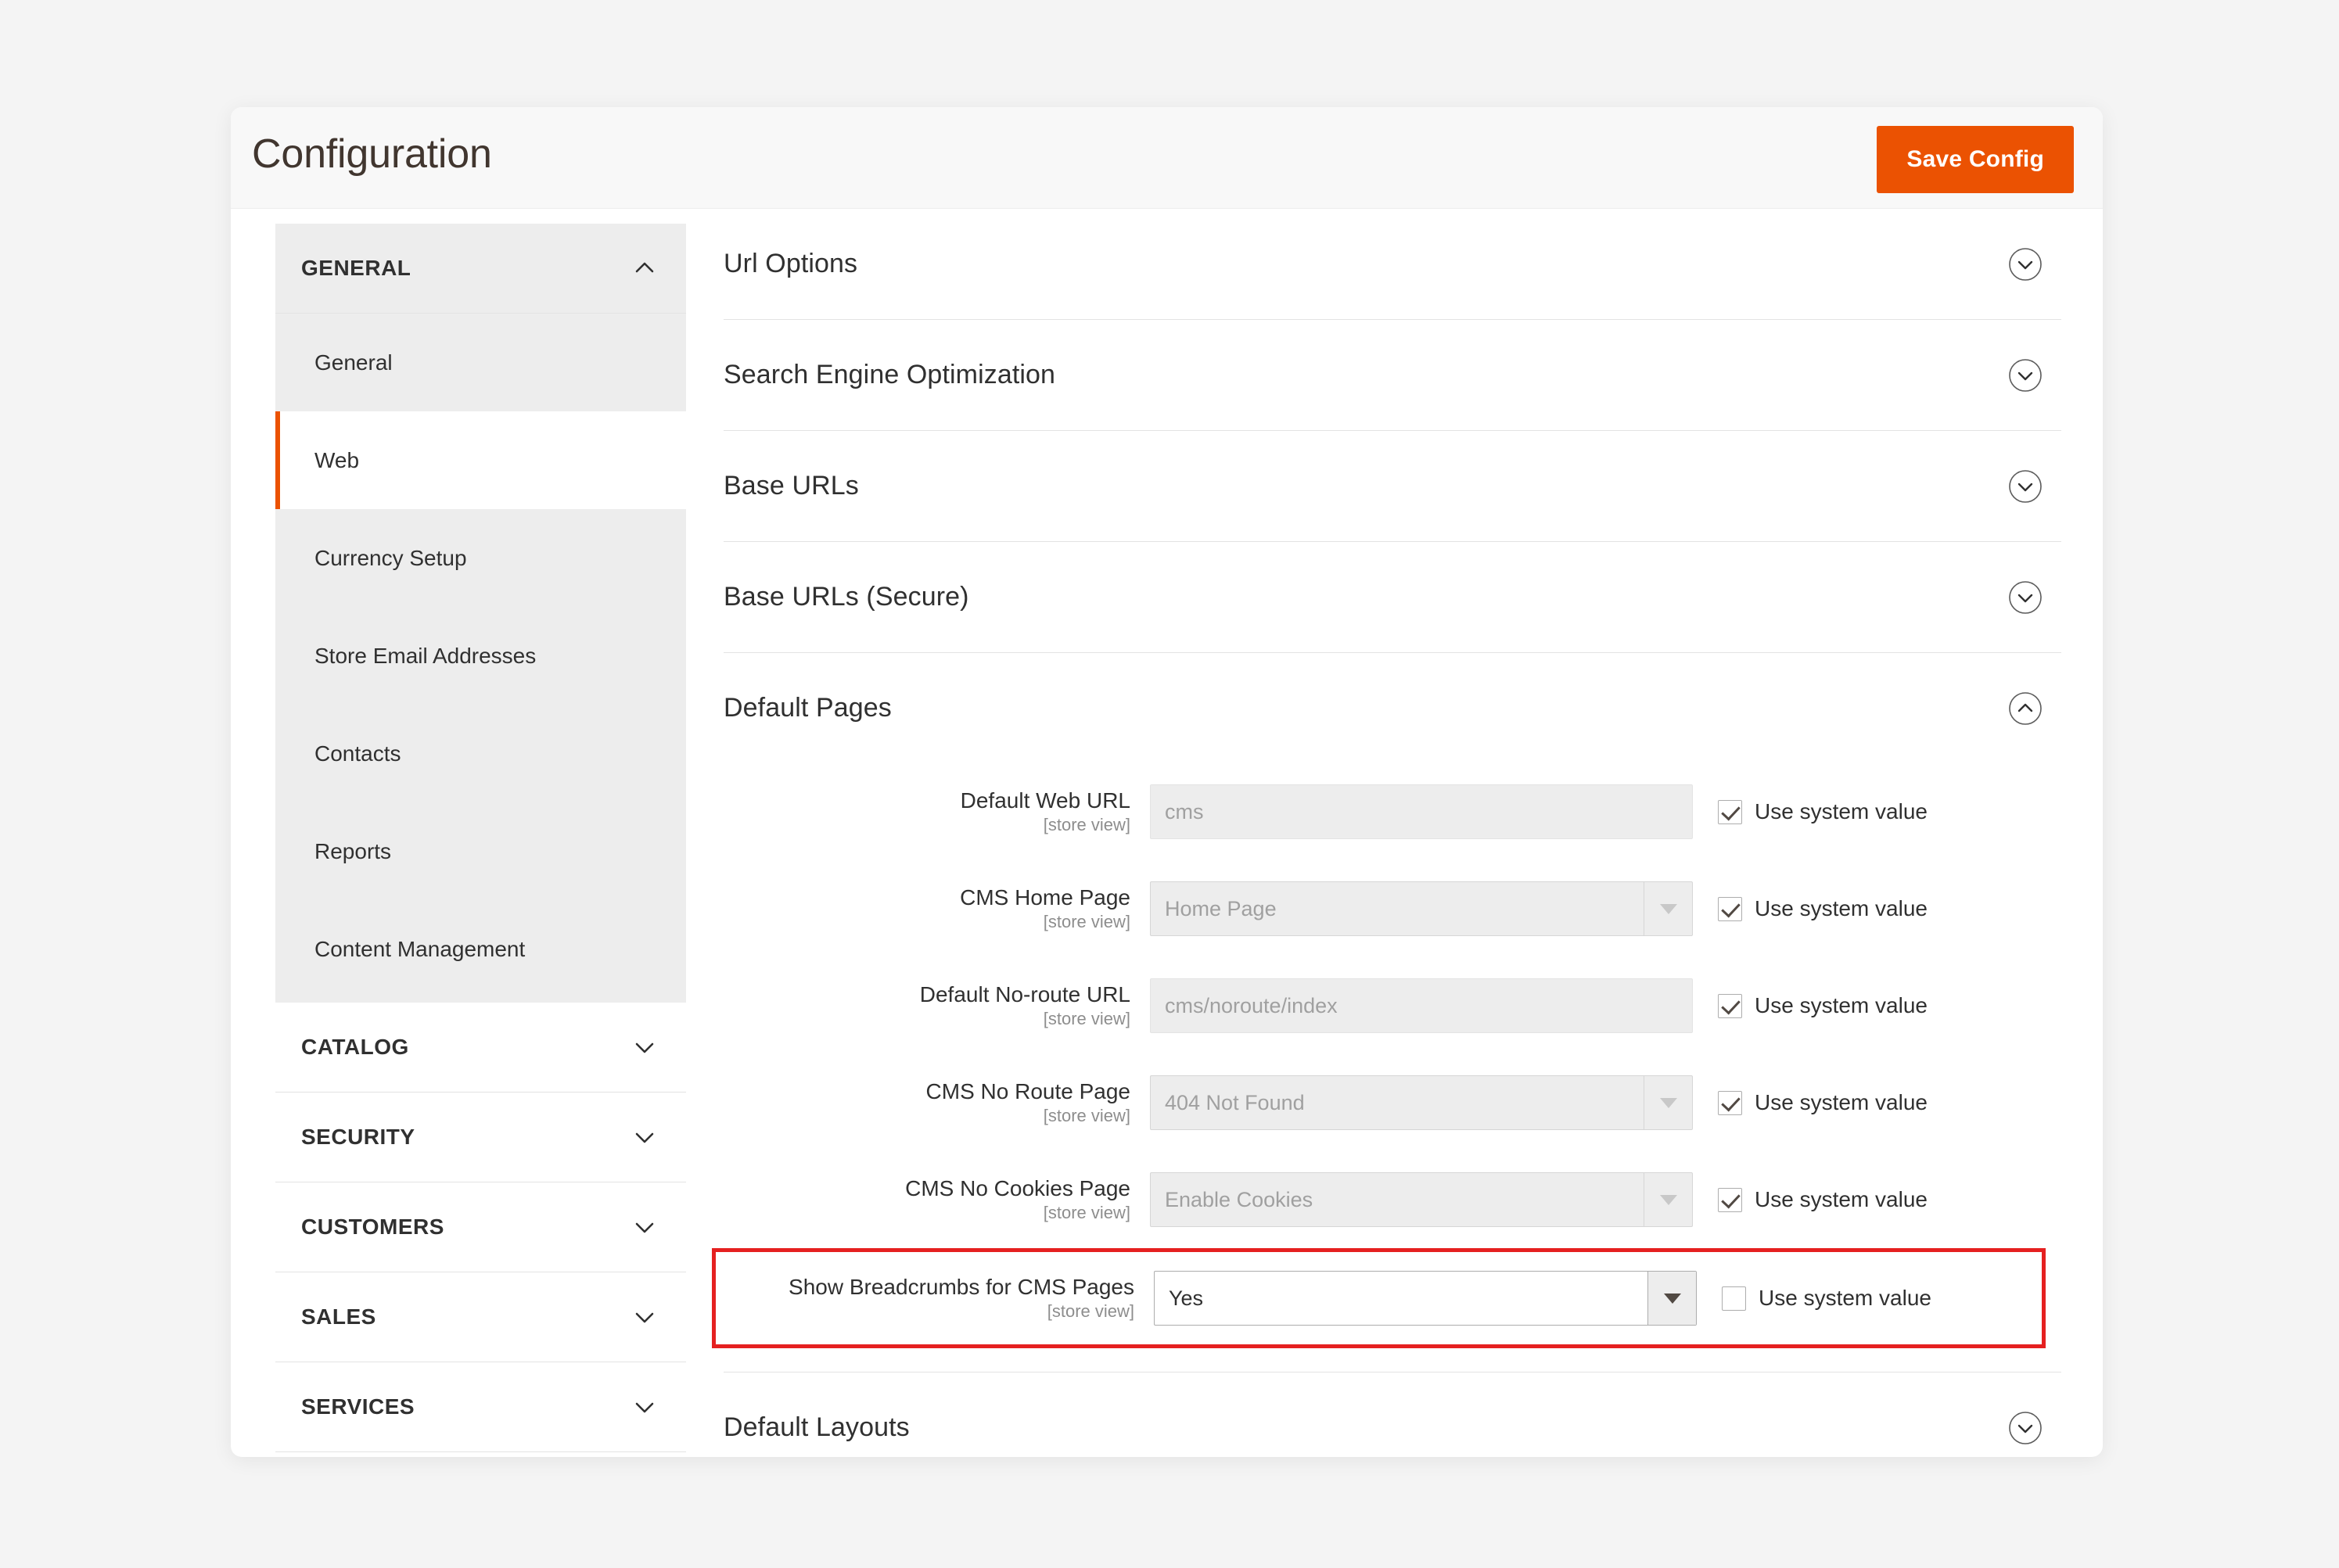 The width and height of the screenshot is (2339, 1568). I want to click on field-select-cms-no-cookies-page: Enable Cookies, so click(1421, 1199).